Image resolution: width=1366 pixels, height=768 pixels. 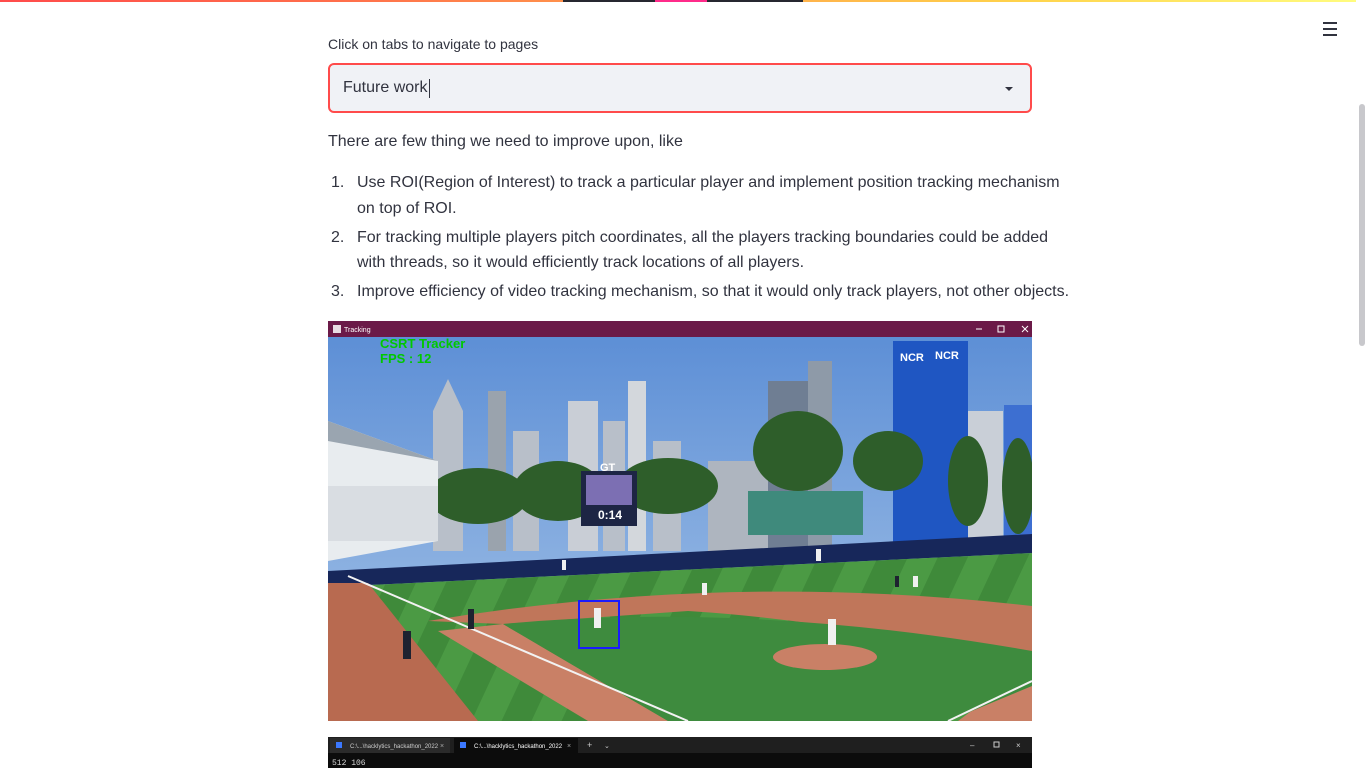 I want to click on list-item-line: on top of ROI., so click(x=407, y=208).